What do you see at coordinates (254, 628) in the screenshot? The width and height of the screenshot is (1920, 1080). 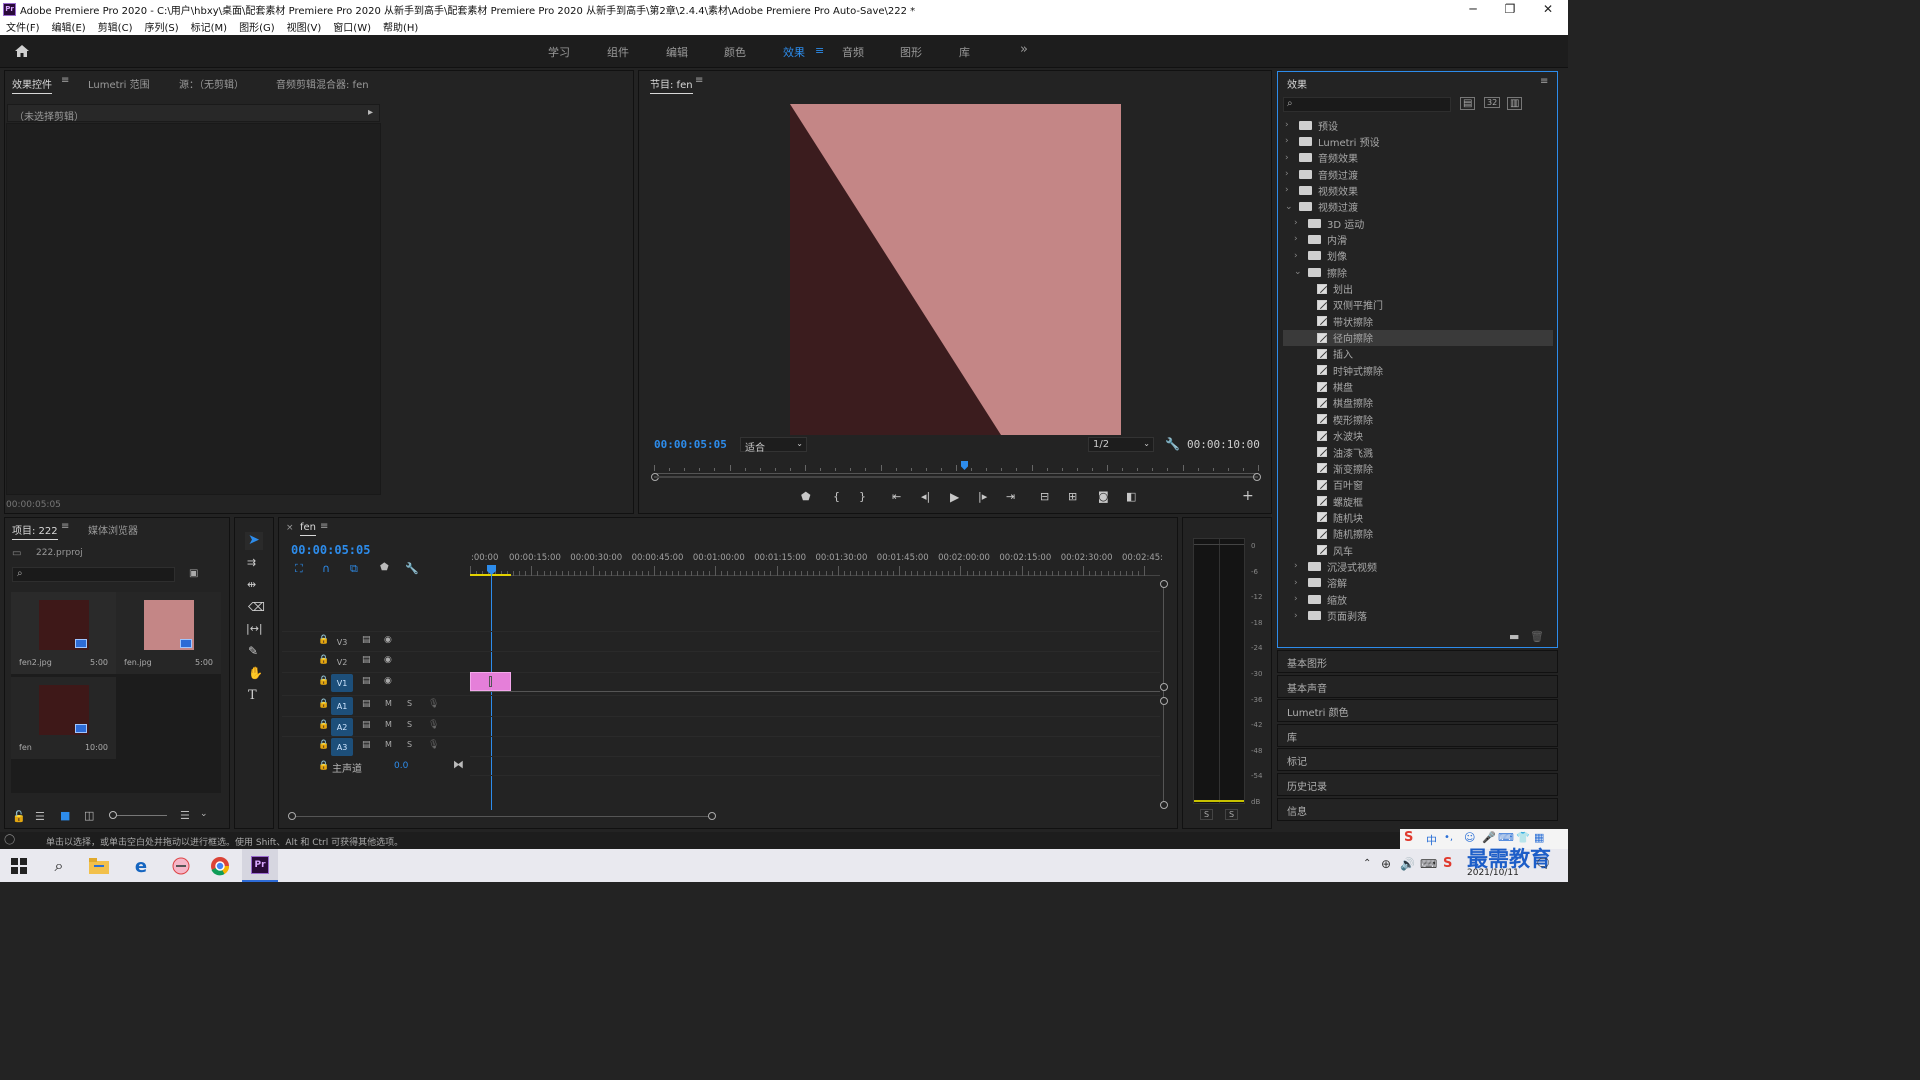 I see `slip-tool-icon: |↔|` at bounding box center [254, 628].